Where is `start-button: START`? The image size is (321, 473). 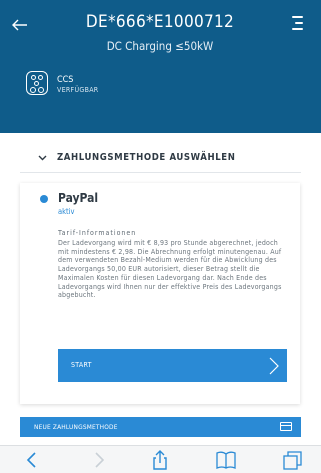 start-button: START is located at coordinates (172, 365).